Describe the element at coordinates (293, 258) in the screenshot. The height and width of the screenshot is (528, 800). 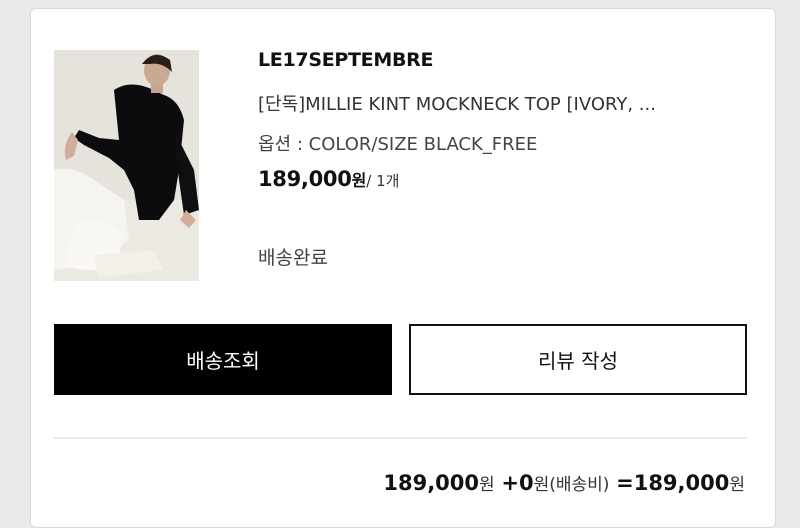
I see `delivery-status: 배송완료` at that location.